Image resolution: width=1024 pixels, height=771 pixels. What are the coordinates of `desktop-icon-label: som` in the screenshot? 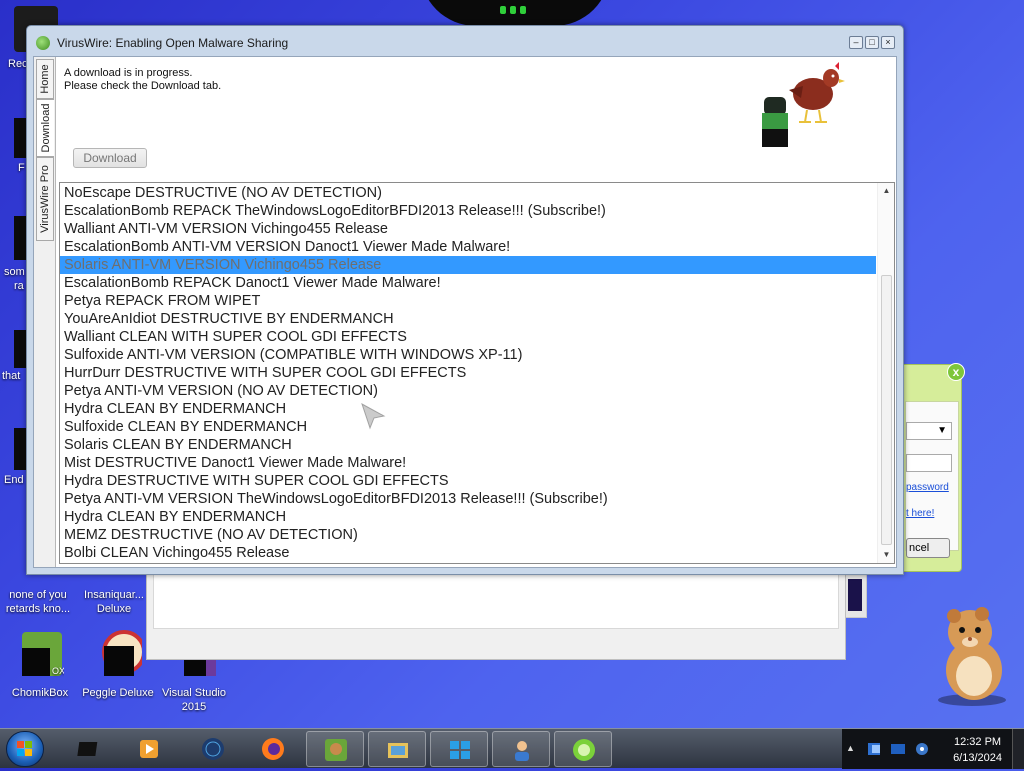 It's located at (14, 272).